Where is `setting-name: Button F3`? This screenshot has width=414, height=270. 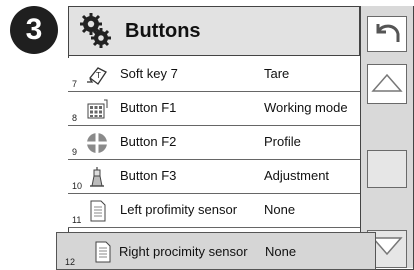
setting-name: Button F3 is located at coordinates (148, 175).